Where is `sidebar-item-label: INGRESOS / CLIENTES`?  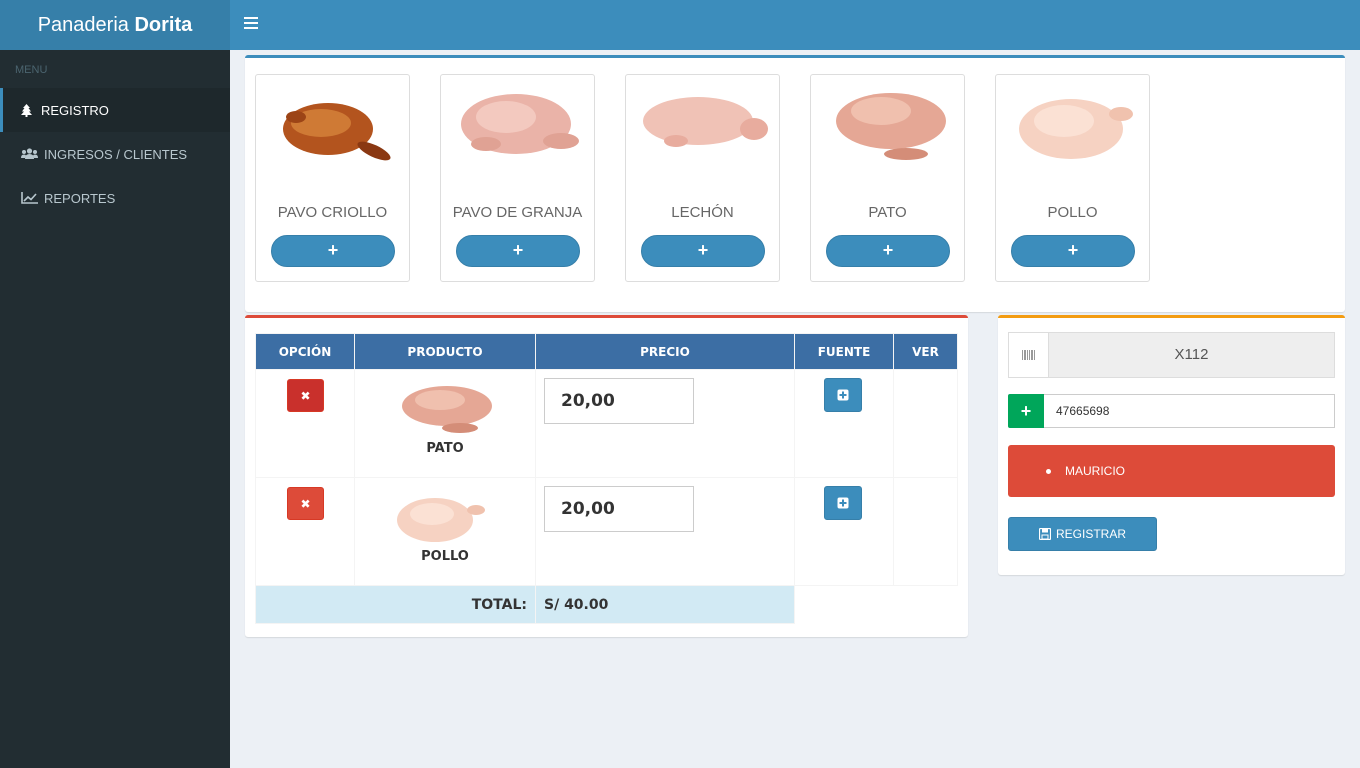 sidebar-item-label: INGRESOS / CLIENTES is located at coordinates (116, 154).